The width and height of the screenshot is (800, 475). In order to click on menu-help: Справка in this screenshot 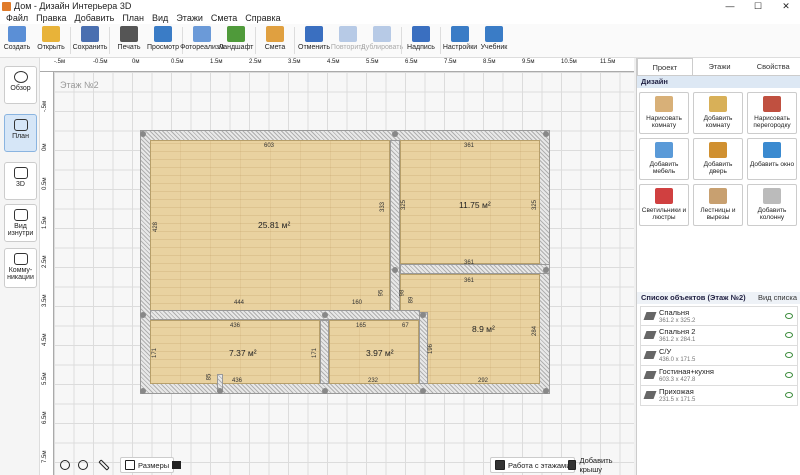, I will do `click(262, 18)`.